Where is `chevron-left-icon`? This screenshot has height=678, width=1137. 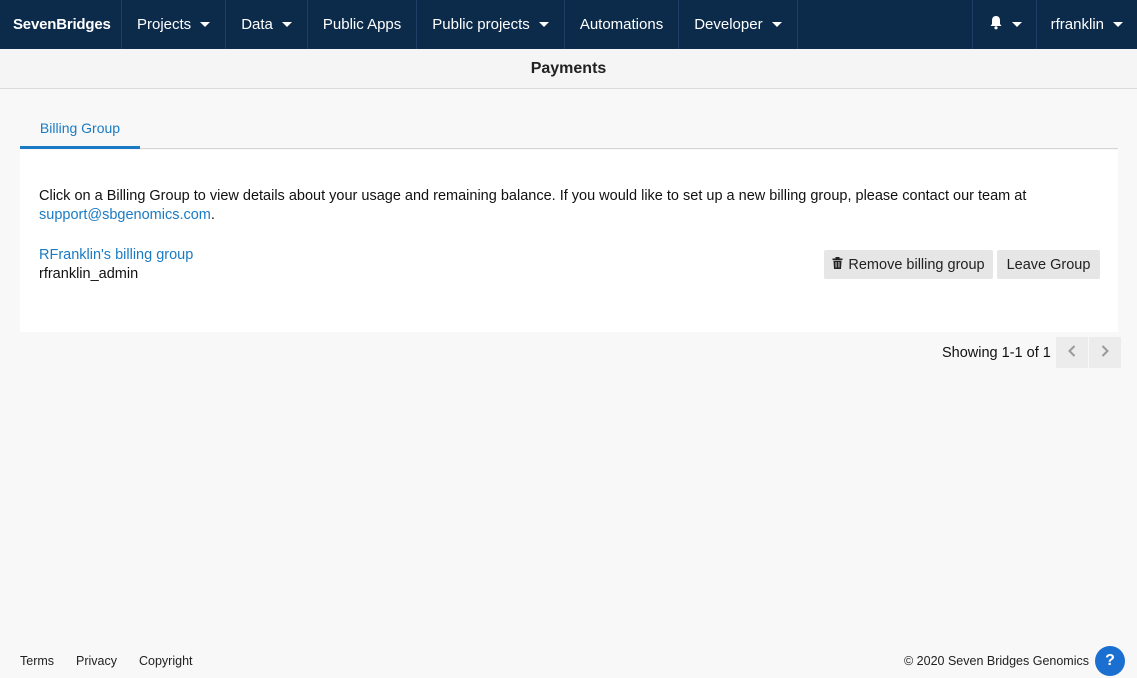
chevron-left-icon is located at coordinates (1071, 353).